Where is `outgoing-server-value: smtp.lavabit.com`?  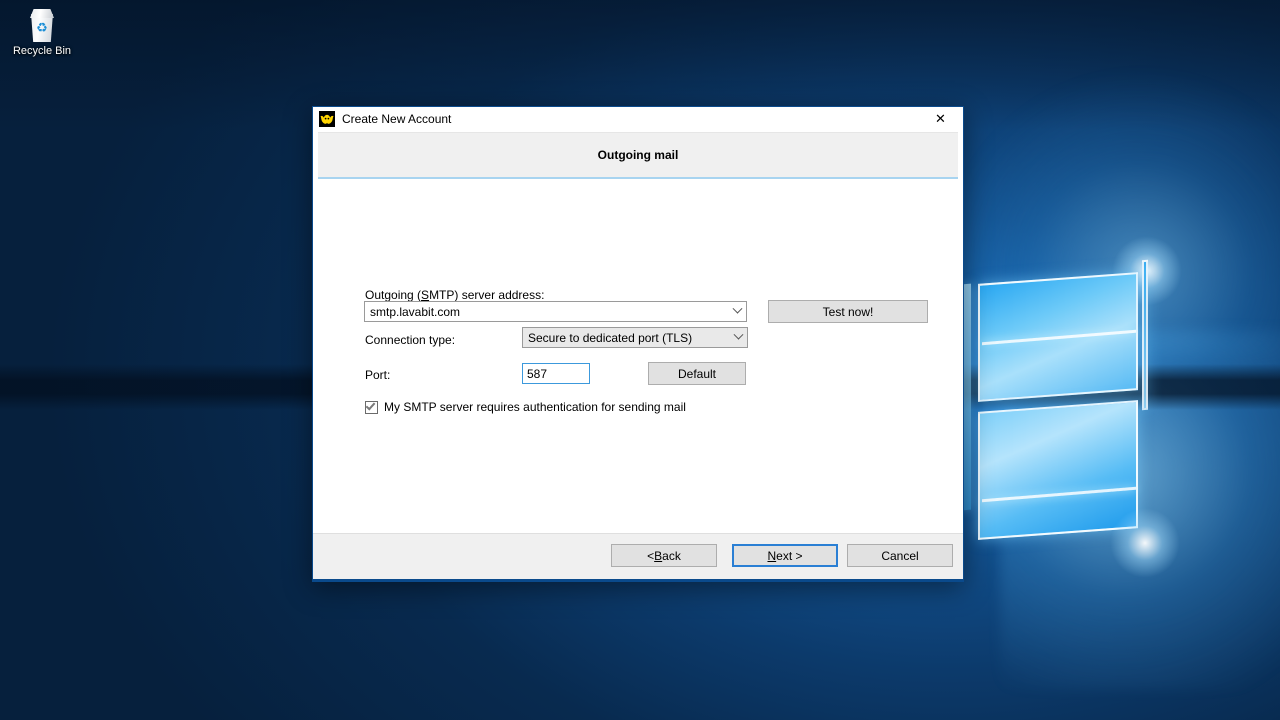 outgoing-server-value: smtp.lavabit.com is located at coordinates (415, 311).